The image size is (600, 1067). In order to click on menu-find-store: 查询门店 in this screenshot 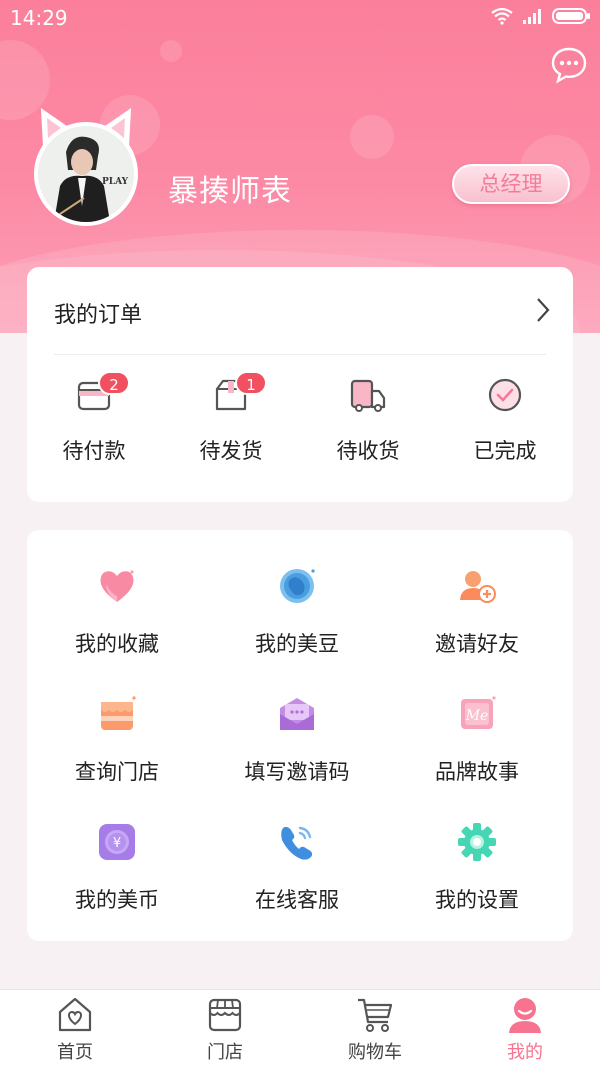, I will do `click(117, 721)`.